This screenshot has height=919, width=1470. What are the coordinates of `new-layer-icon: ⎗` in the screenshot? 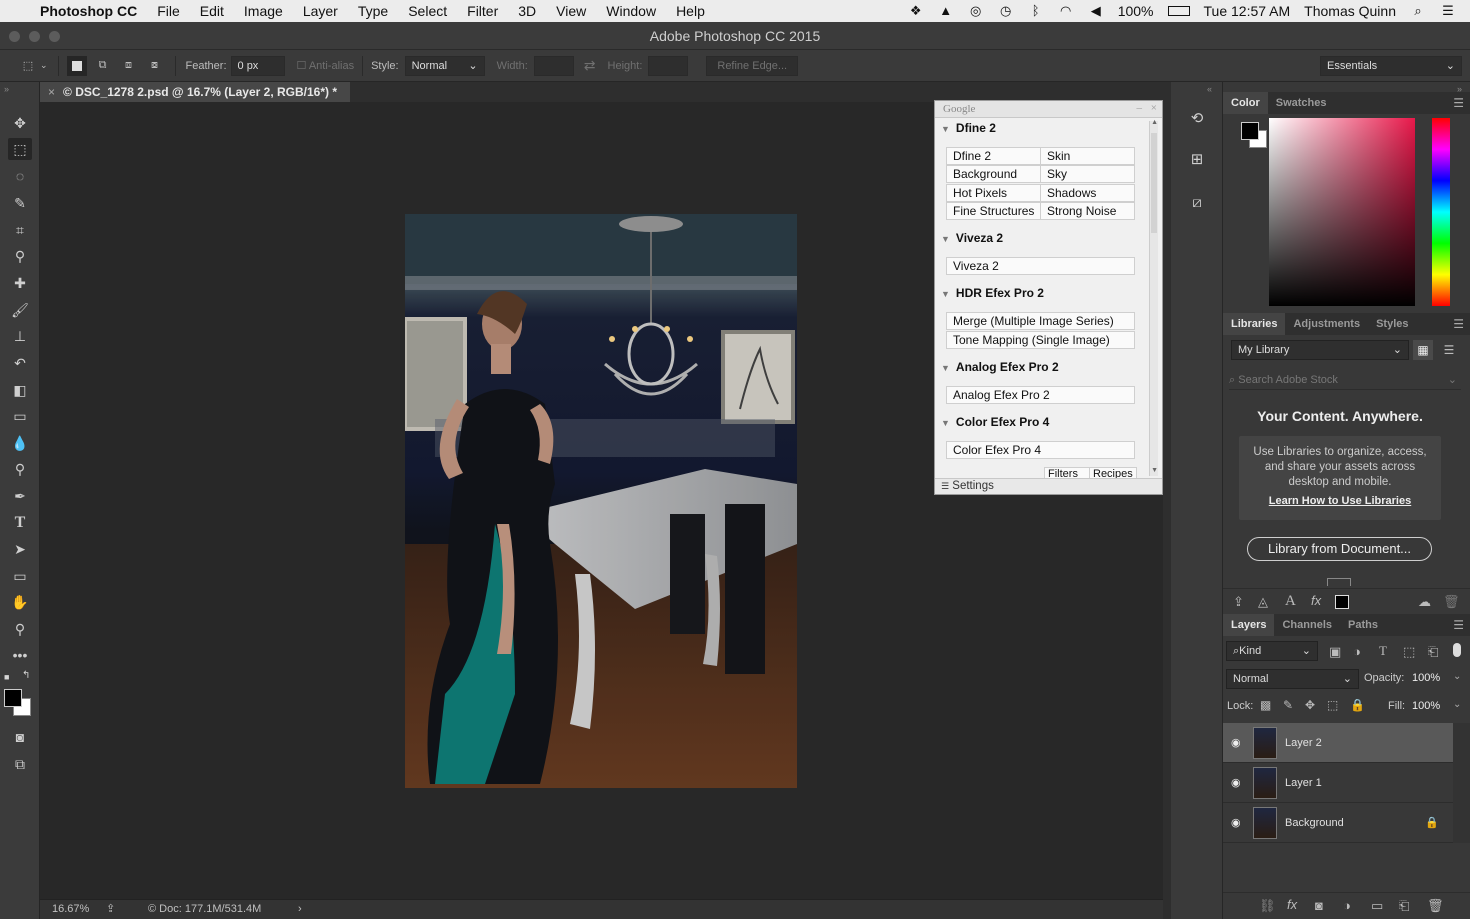 It's located at (1404, 906).